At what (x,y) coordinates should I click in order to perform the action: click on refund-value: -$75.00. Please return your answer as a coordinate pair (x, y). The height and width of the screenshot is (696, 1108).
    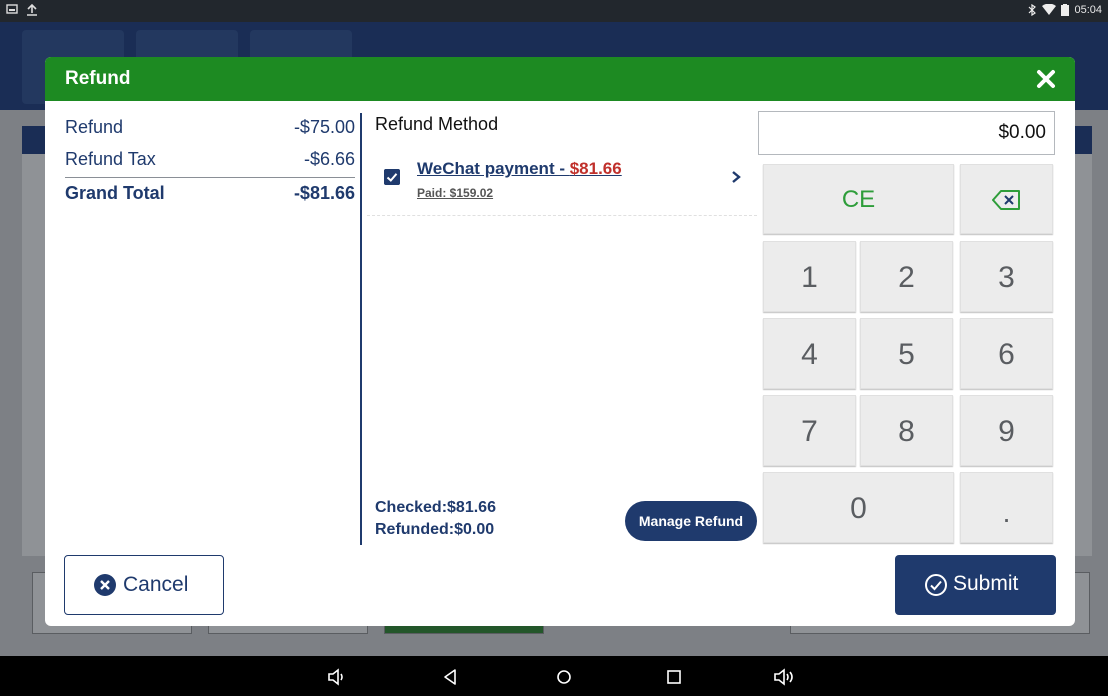
    Looking at the image, I should click on (324, 127).